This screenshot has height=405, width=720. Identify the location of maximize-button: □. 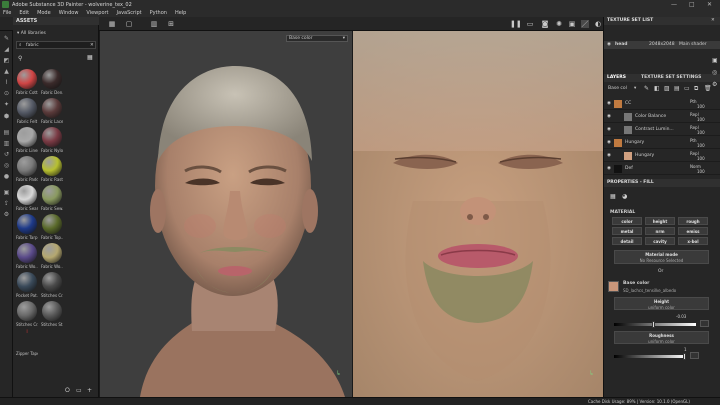
(692, 4).